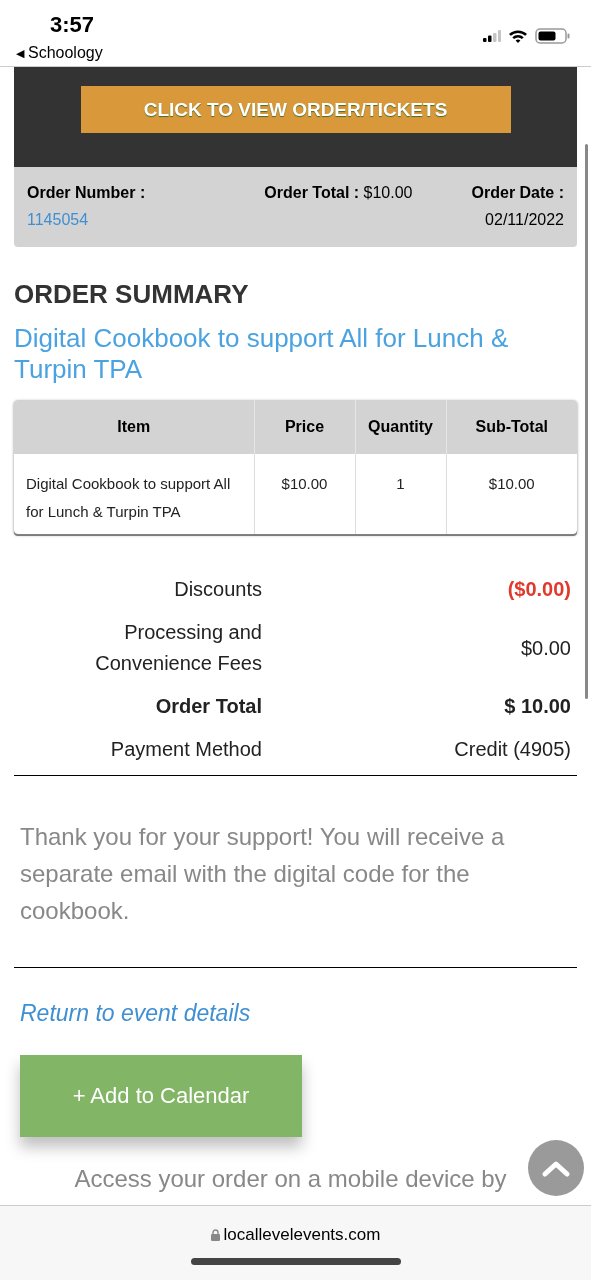 The width and height of the screenshot is (591, 1280). I want to click on total-value: Credit (4905), so click(512, 749).